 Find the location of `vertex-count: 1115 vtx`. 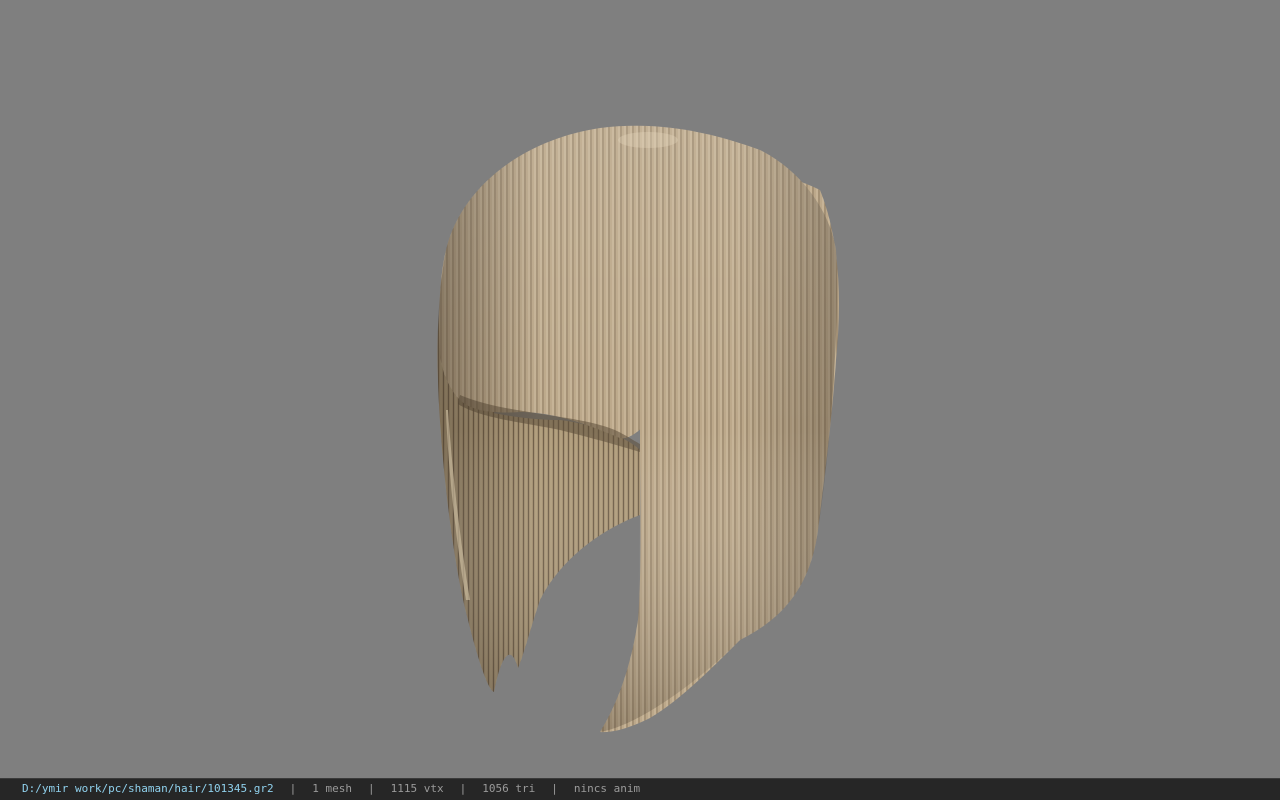

vertex-count: 1115 vtx is located at coordinates (417, 788).